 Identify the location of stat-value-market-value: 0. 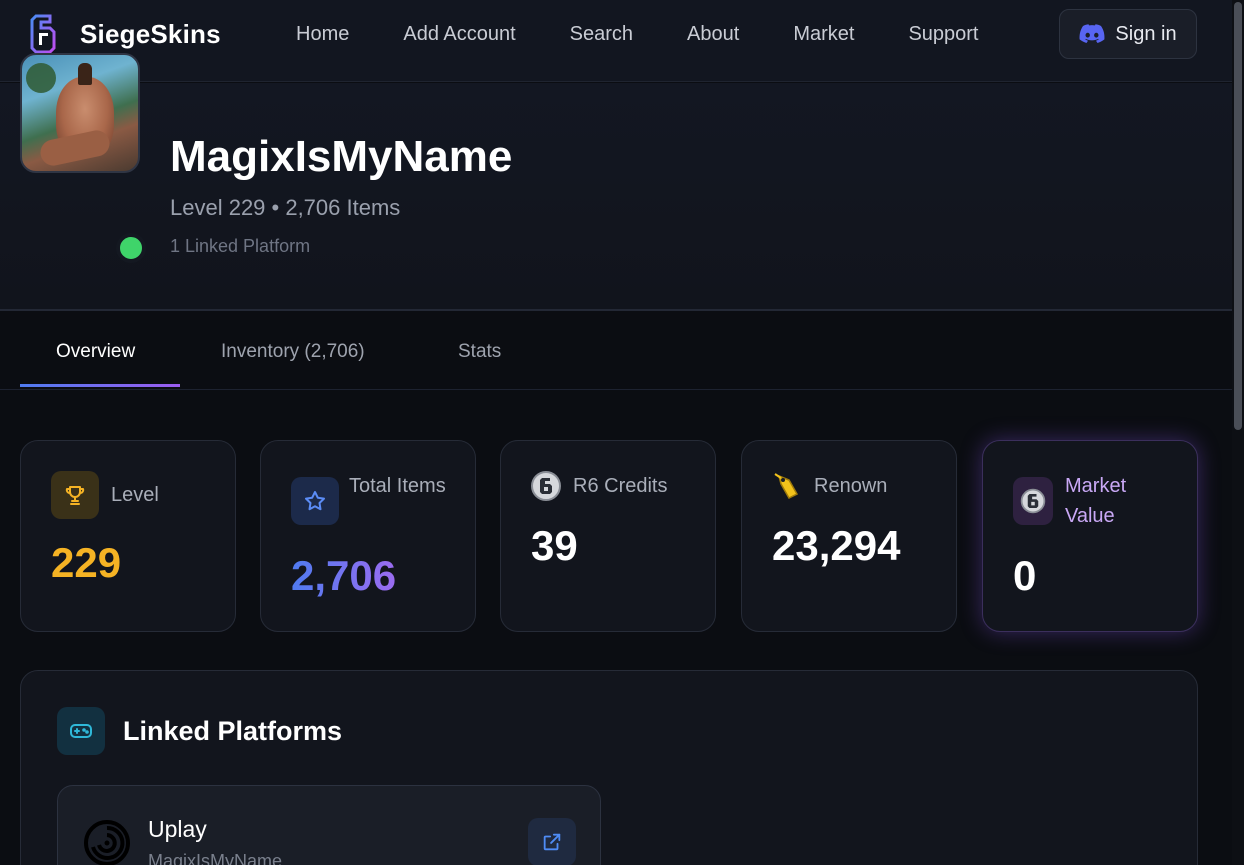
(1025, 575).